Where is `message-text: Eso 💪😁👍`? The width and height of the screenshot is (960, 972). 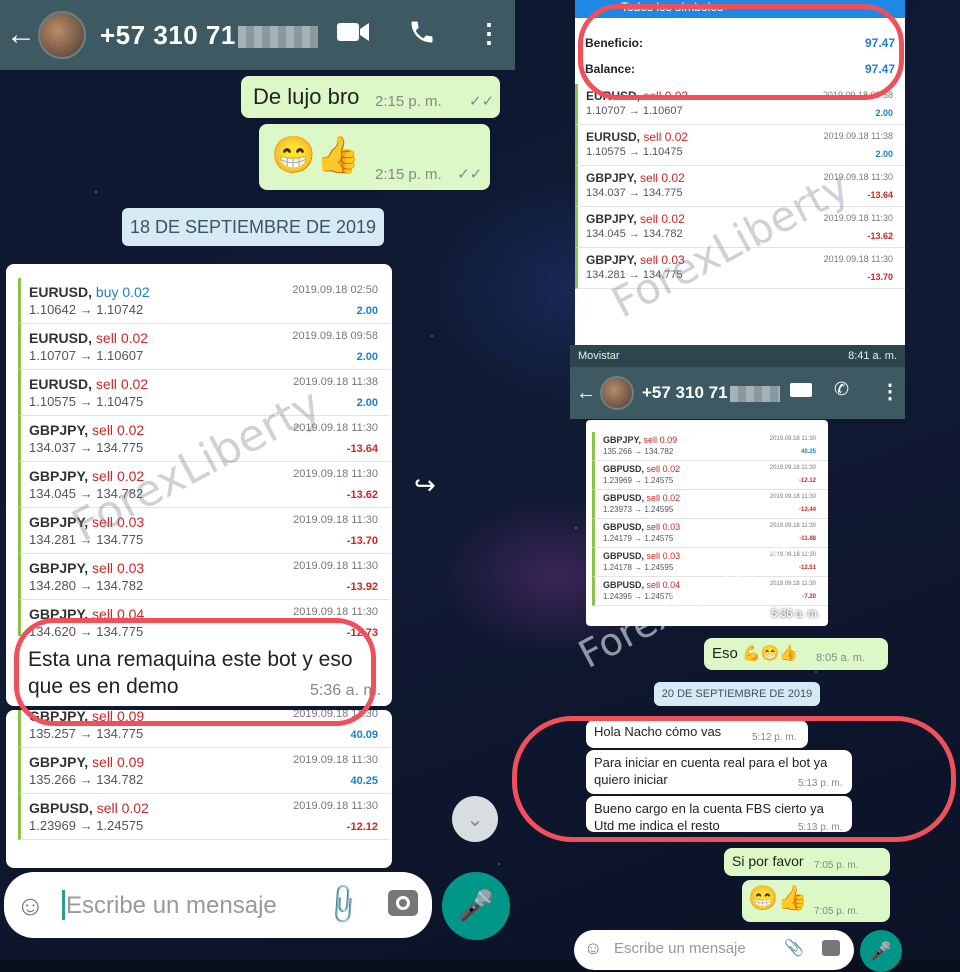
message-text: Eso 💪😁👍 is located at coordinates (755, 653).